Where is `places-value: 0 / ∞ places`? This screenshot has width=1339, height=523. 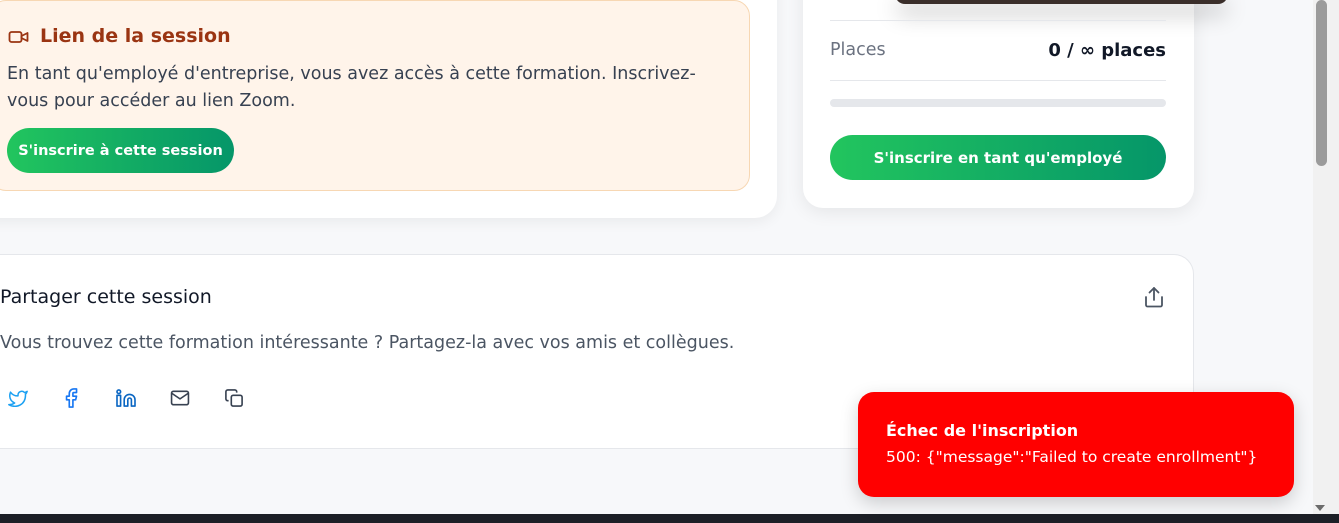
places-value: 0 / ∞ places is located at coordinates (1107, 50).